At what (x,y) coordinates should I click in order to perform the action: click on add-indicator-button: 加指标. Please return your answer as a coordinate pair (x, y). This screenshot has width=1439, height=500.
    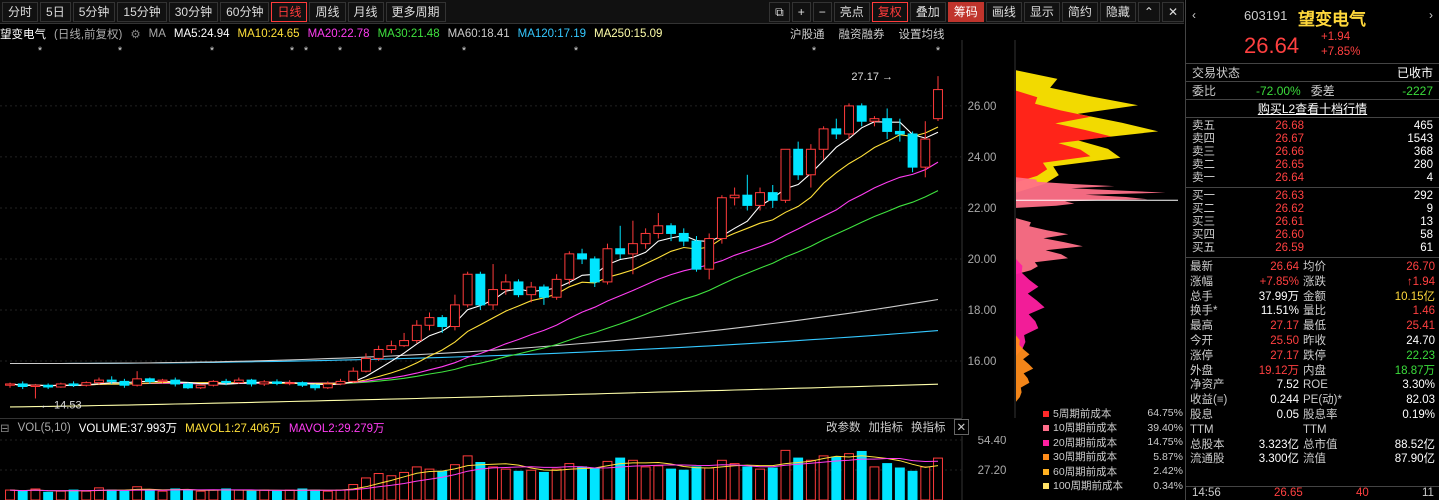
    Looking at the image, I should click on (886, 427).